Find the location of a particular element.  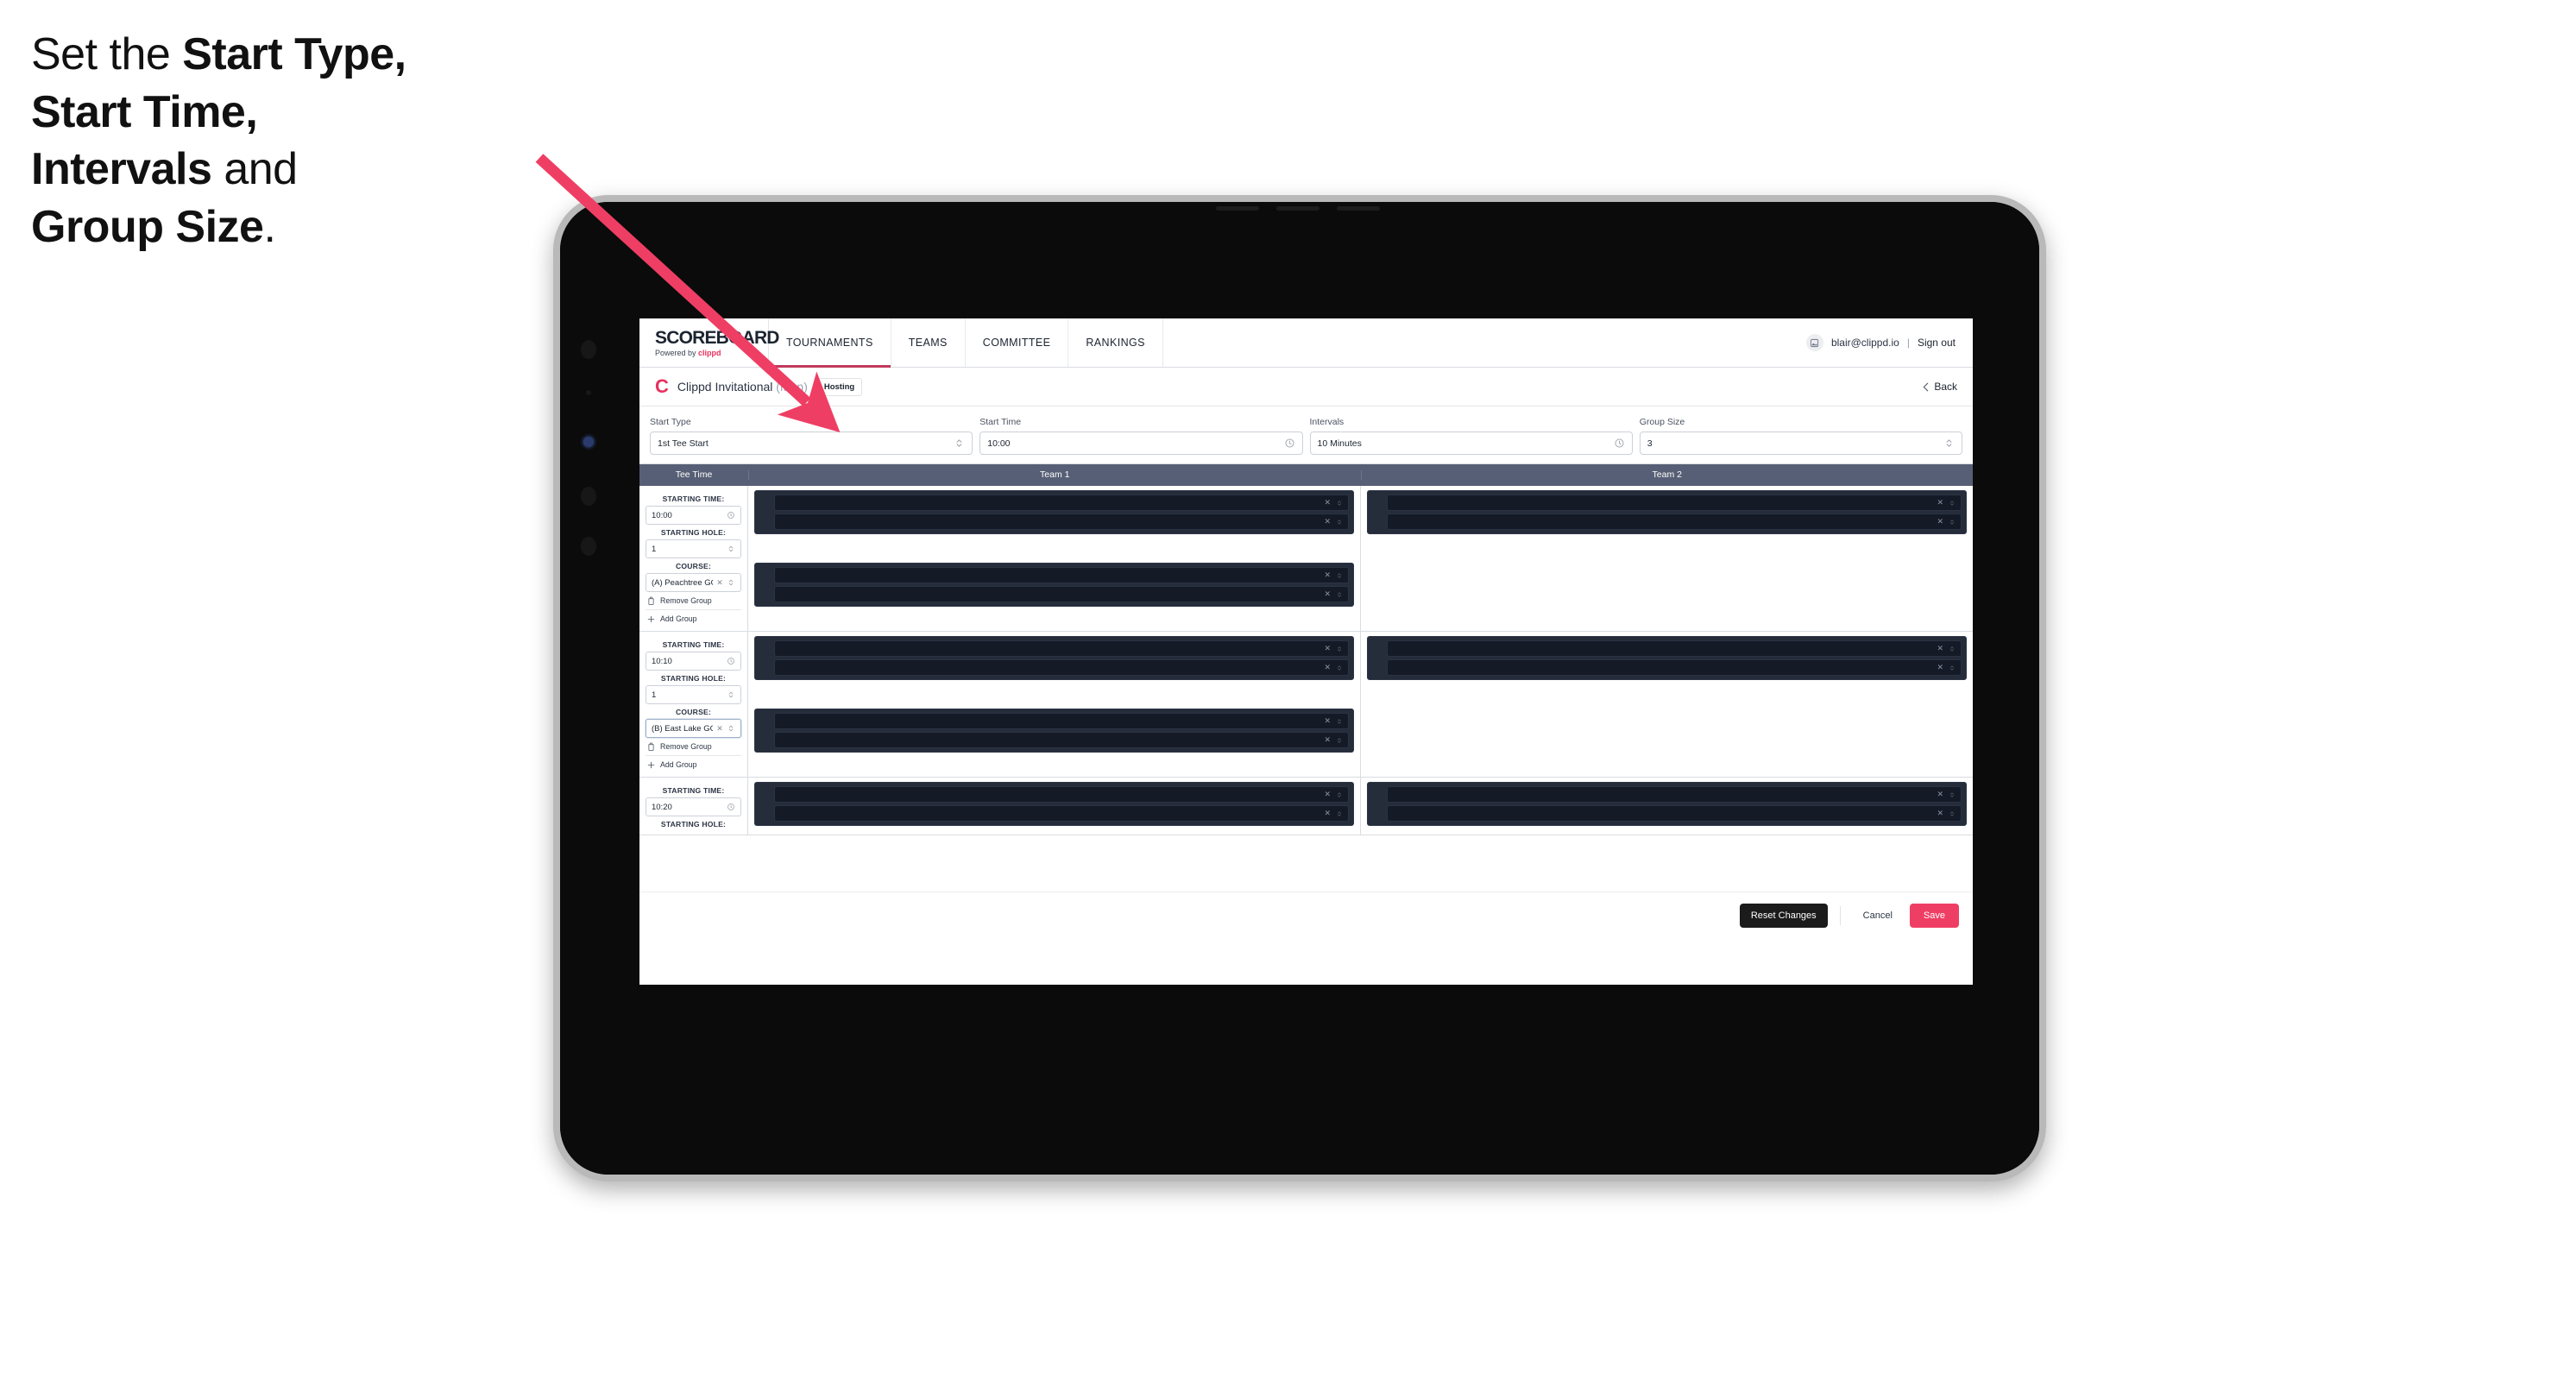

intervals-field: Intervals 10 Minutes is located at coordinates (1471, 436).